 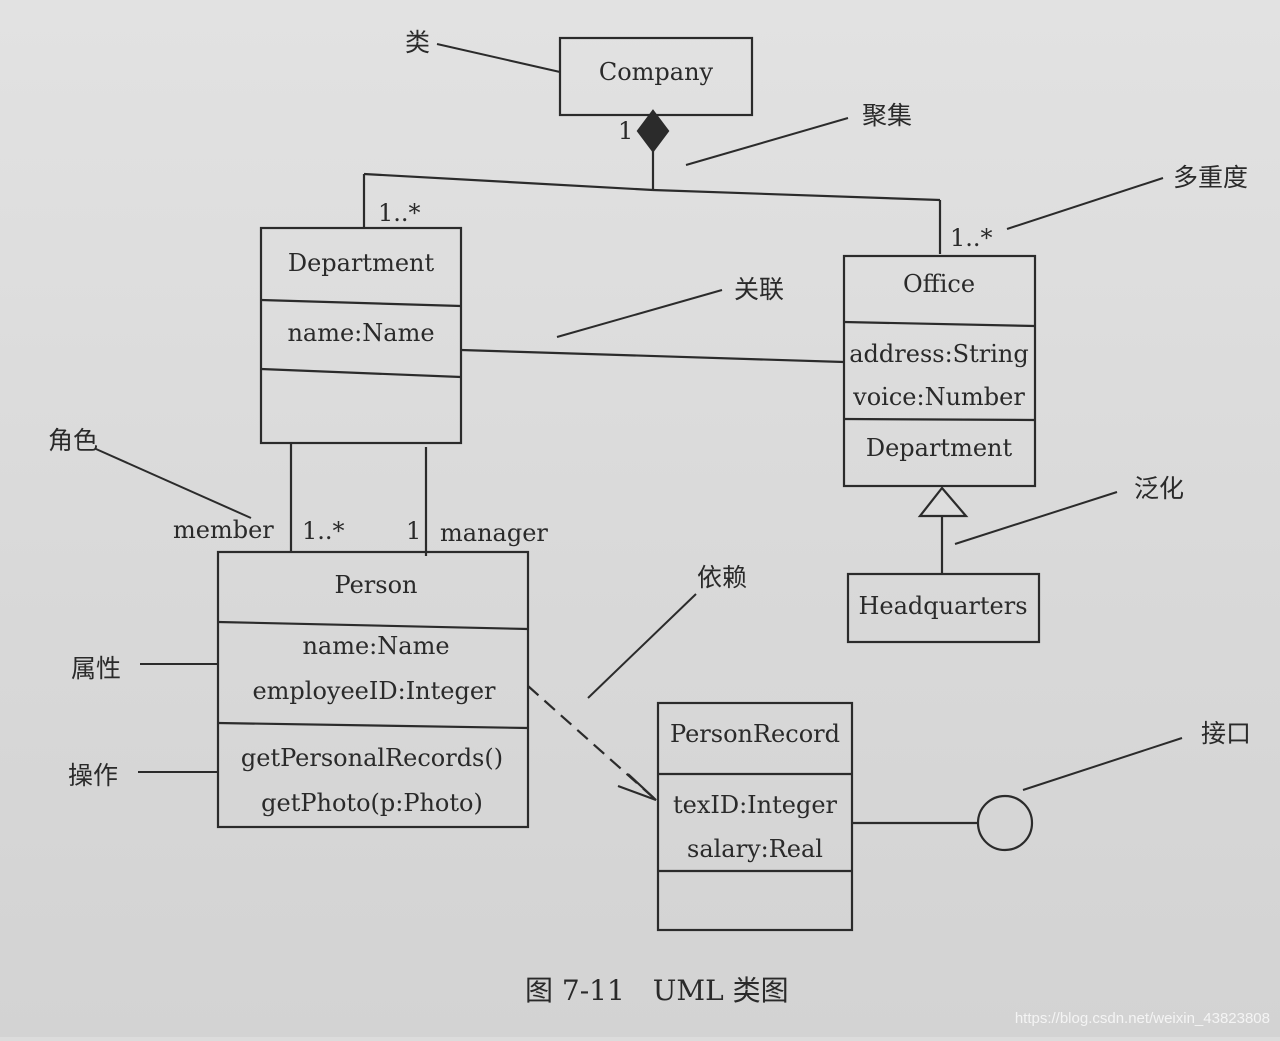 I want to click on annotation-association: 关联, so click(x=759, y=289).